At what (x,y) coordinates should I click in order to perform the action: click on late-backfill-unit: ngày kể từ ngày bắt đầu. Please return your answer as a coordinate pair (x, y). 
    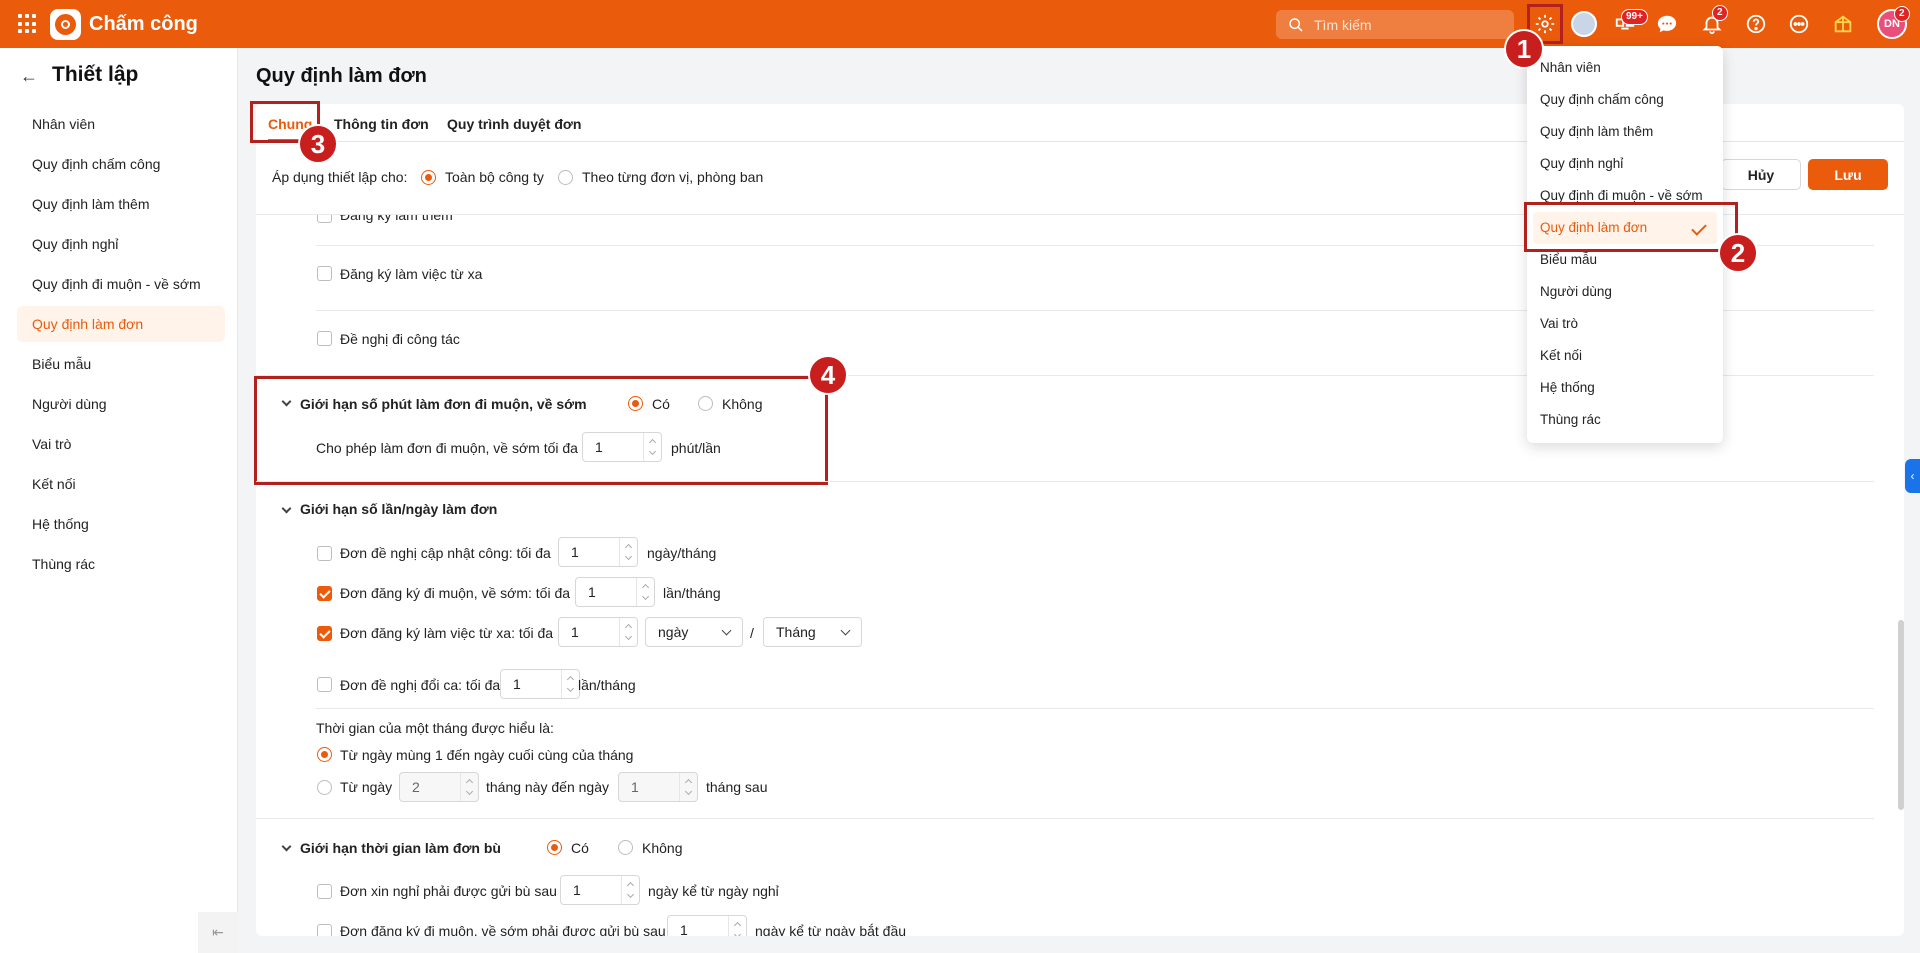
    Looking at the image, I should click on (831, 929).